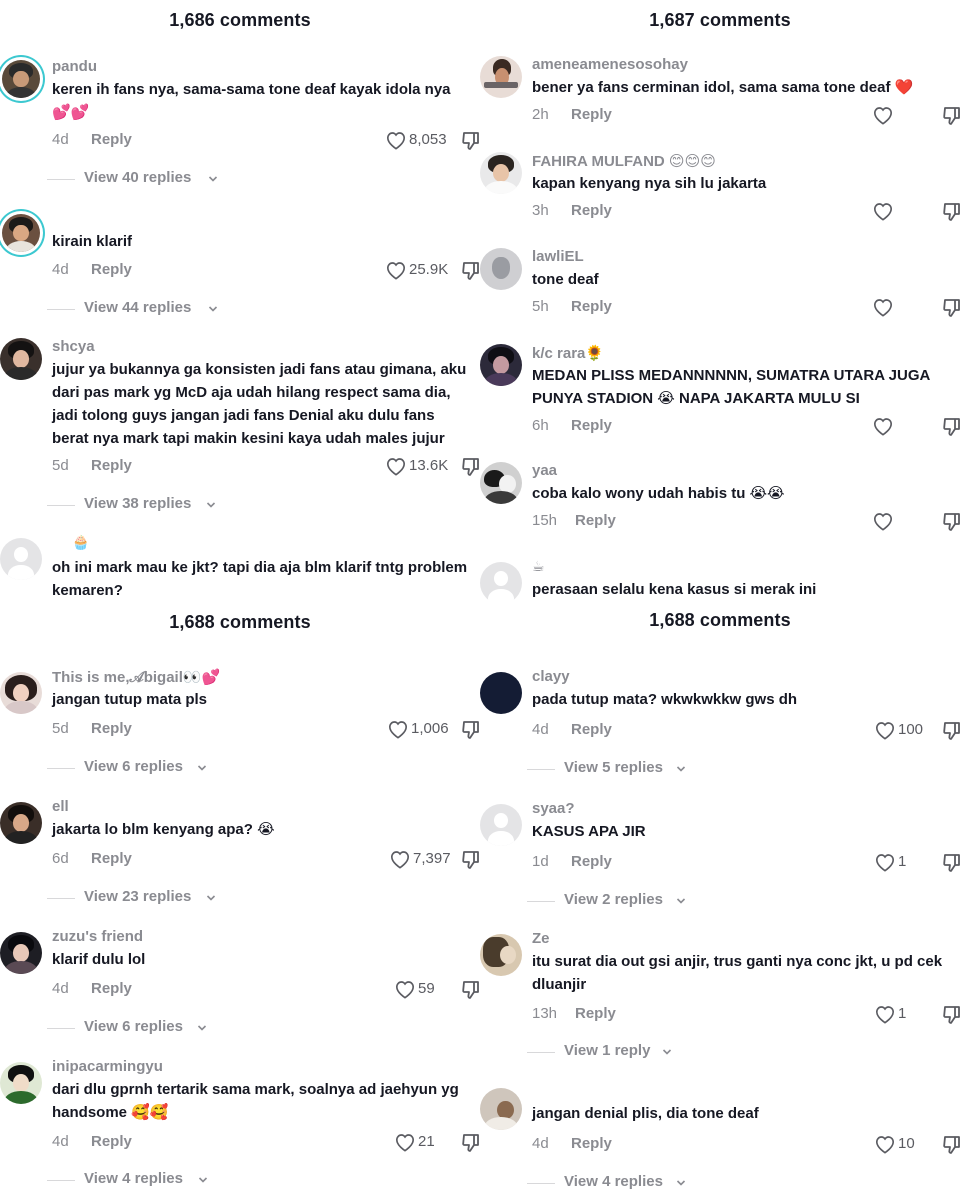 The width and height of the screenshot is (960, 1200). Describe the element at coordinates (544, 470) in the screenshot. I see `comment-username: yaa` at that location.